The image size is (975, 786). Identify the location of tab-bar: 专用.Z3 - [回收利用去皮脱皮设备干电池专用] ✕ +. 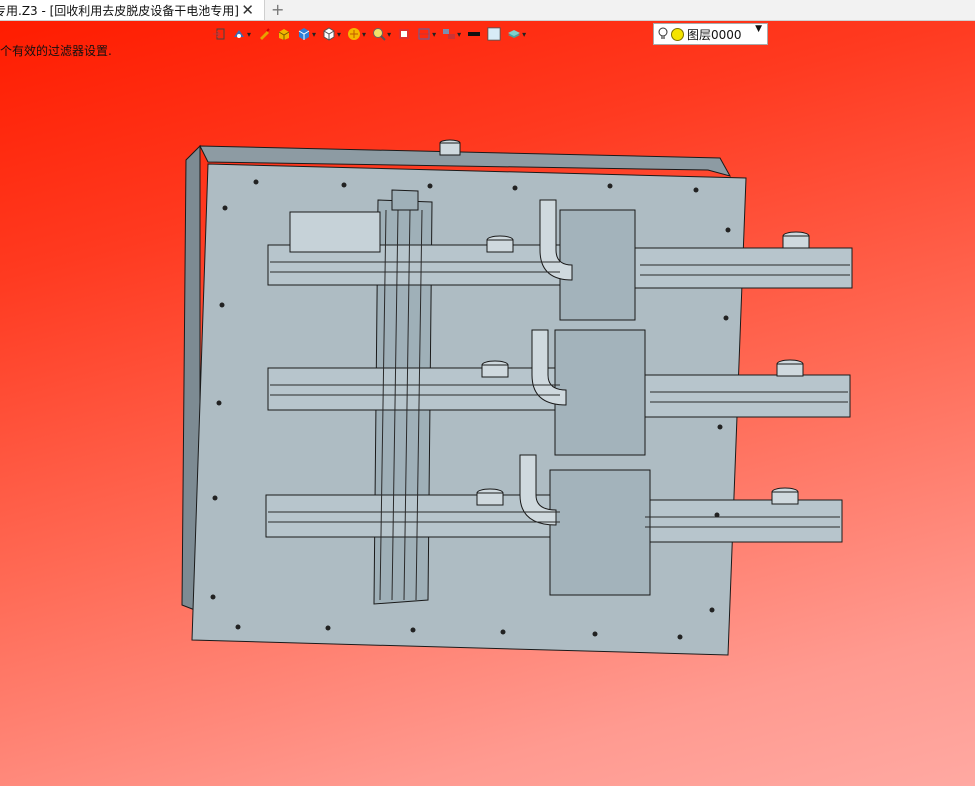
(487, 10).